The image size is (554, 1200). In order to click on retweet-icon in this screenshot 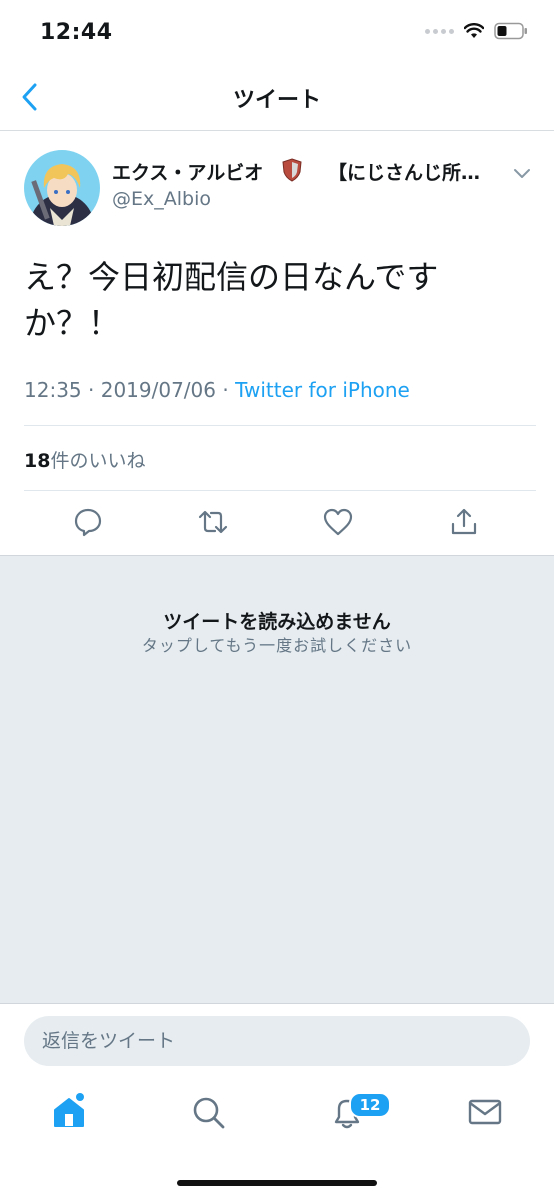, I will do `click(213, 522)`.